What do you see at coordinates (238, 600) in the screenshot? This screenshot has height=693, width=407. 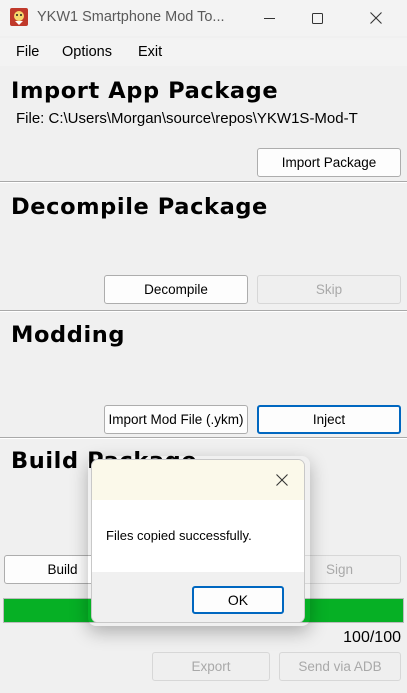 I see `ok-button: OK` at bounding box center [238, 600].